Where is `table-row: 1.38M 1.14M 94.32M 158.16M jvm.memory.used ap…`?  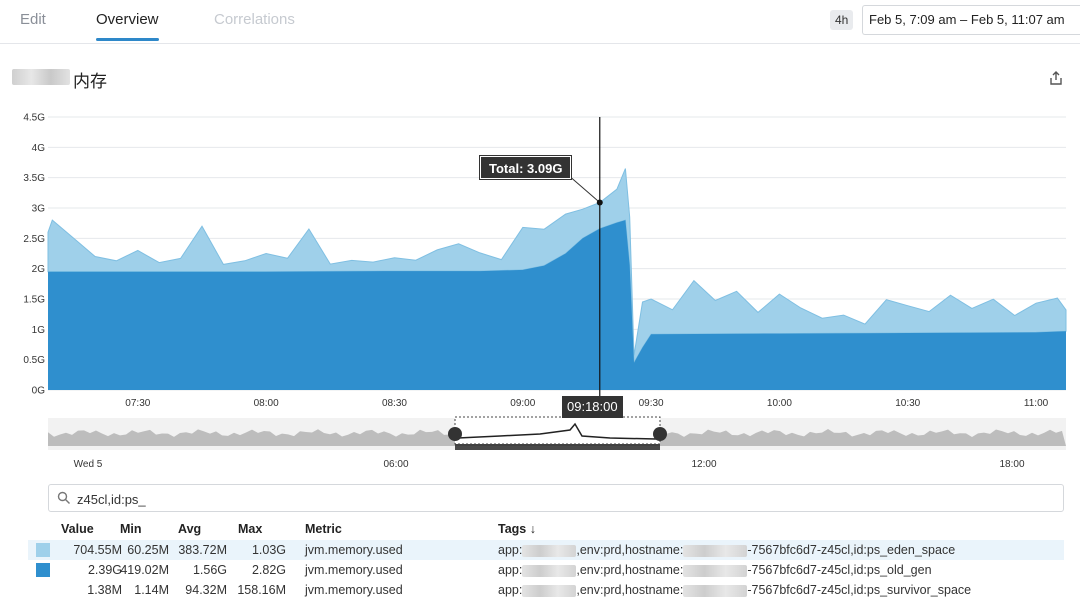 table-row: 1.38M 1.14M 94.32M 158.16M jvm.memory.used ap… is located at coordinates (546, 590).